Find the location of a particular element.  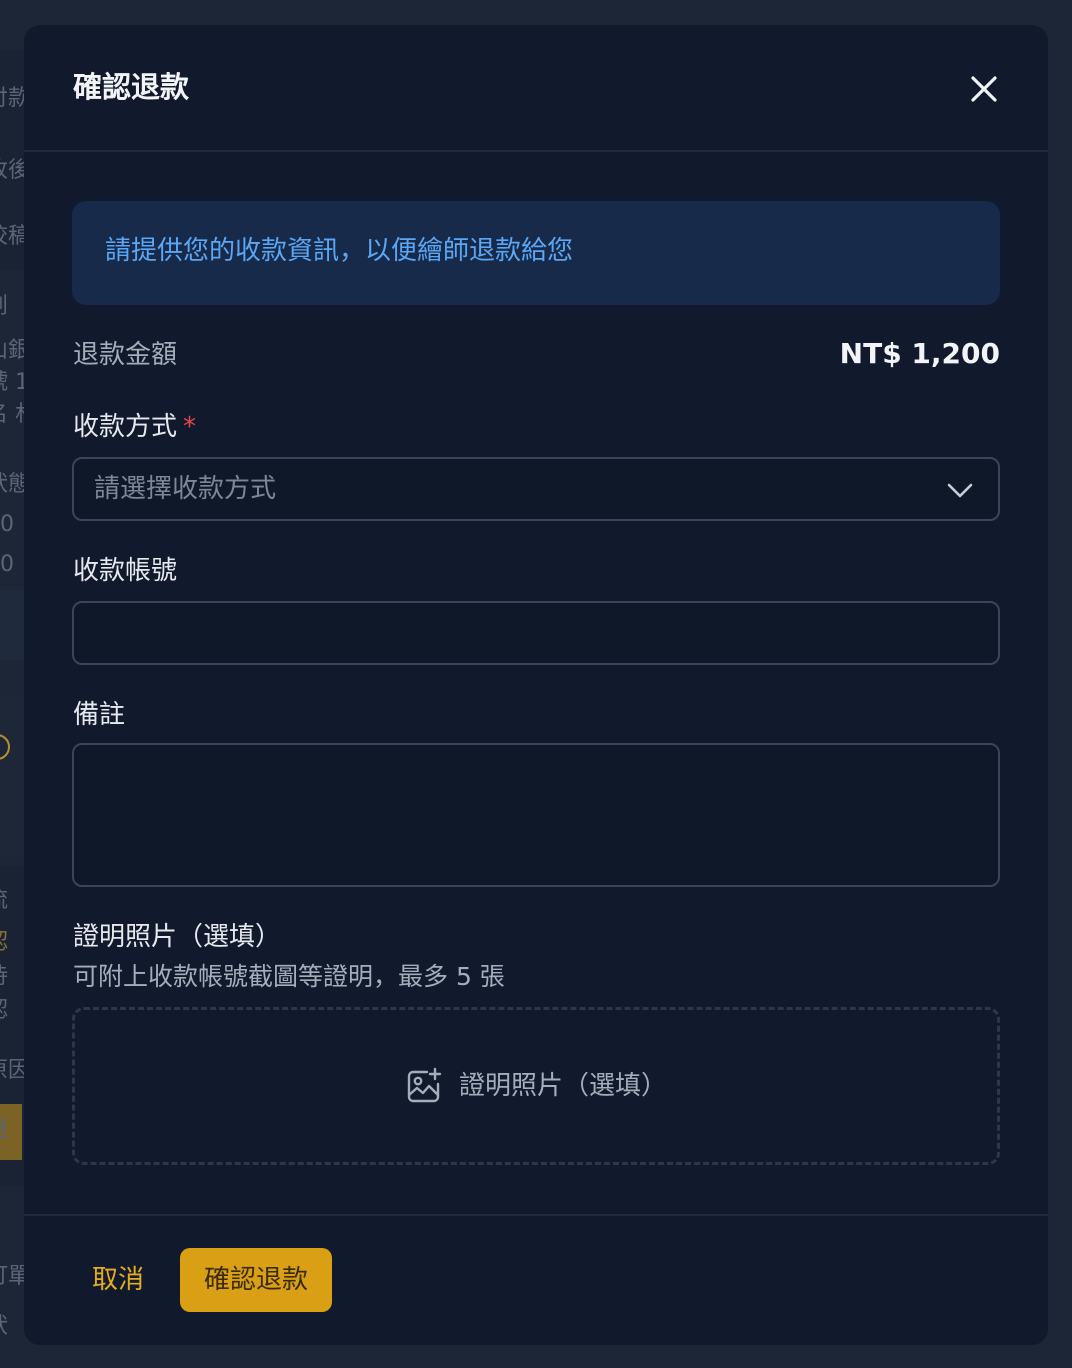

bg-text-snippet: 60 is located at coordinates (7, 564).